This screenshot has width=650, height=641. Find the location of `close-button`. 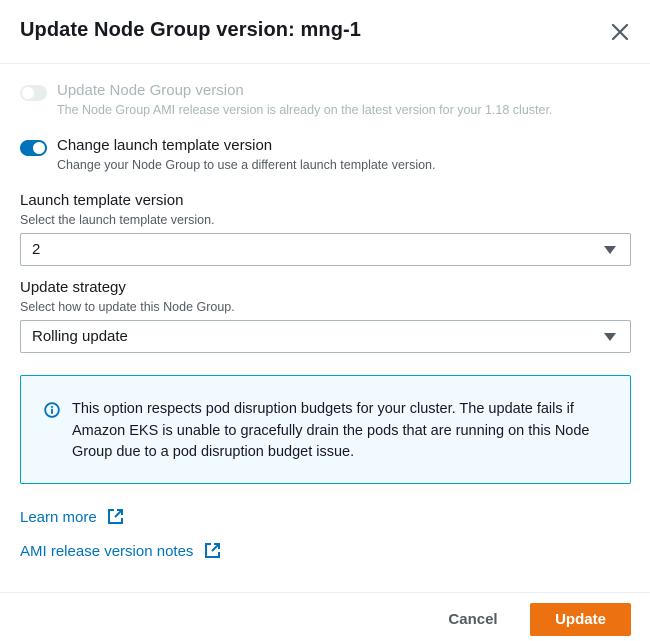

close-button is located at coordinates (620, 32).